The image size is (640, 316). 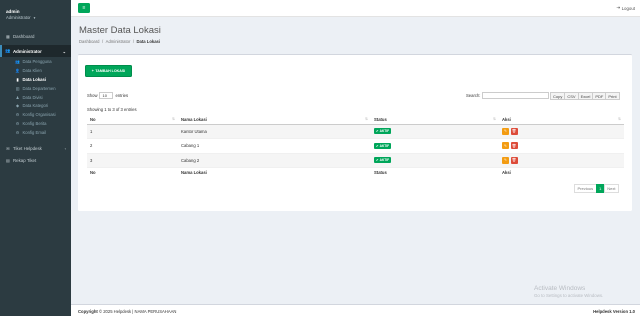 I want to click on sidebar-item-label: Data Lokasi, so click(x=34, y=79).